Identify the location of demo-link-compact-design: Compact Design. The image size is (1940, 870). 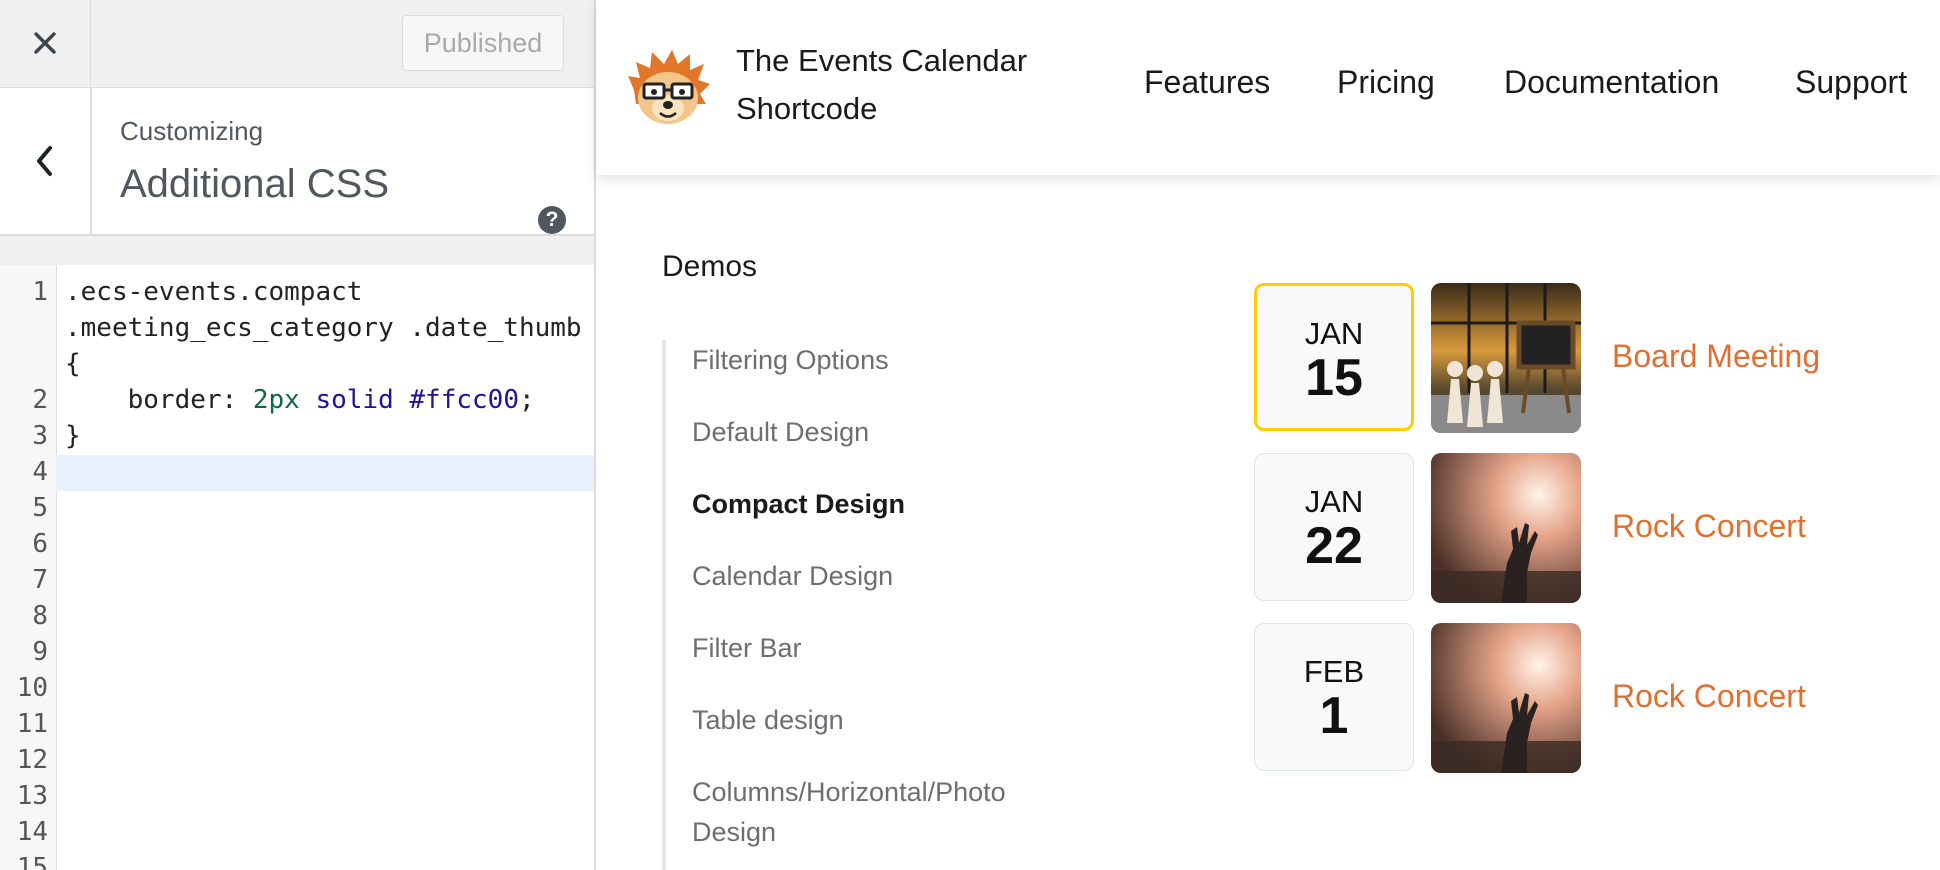
(882, 504).